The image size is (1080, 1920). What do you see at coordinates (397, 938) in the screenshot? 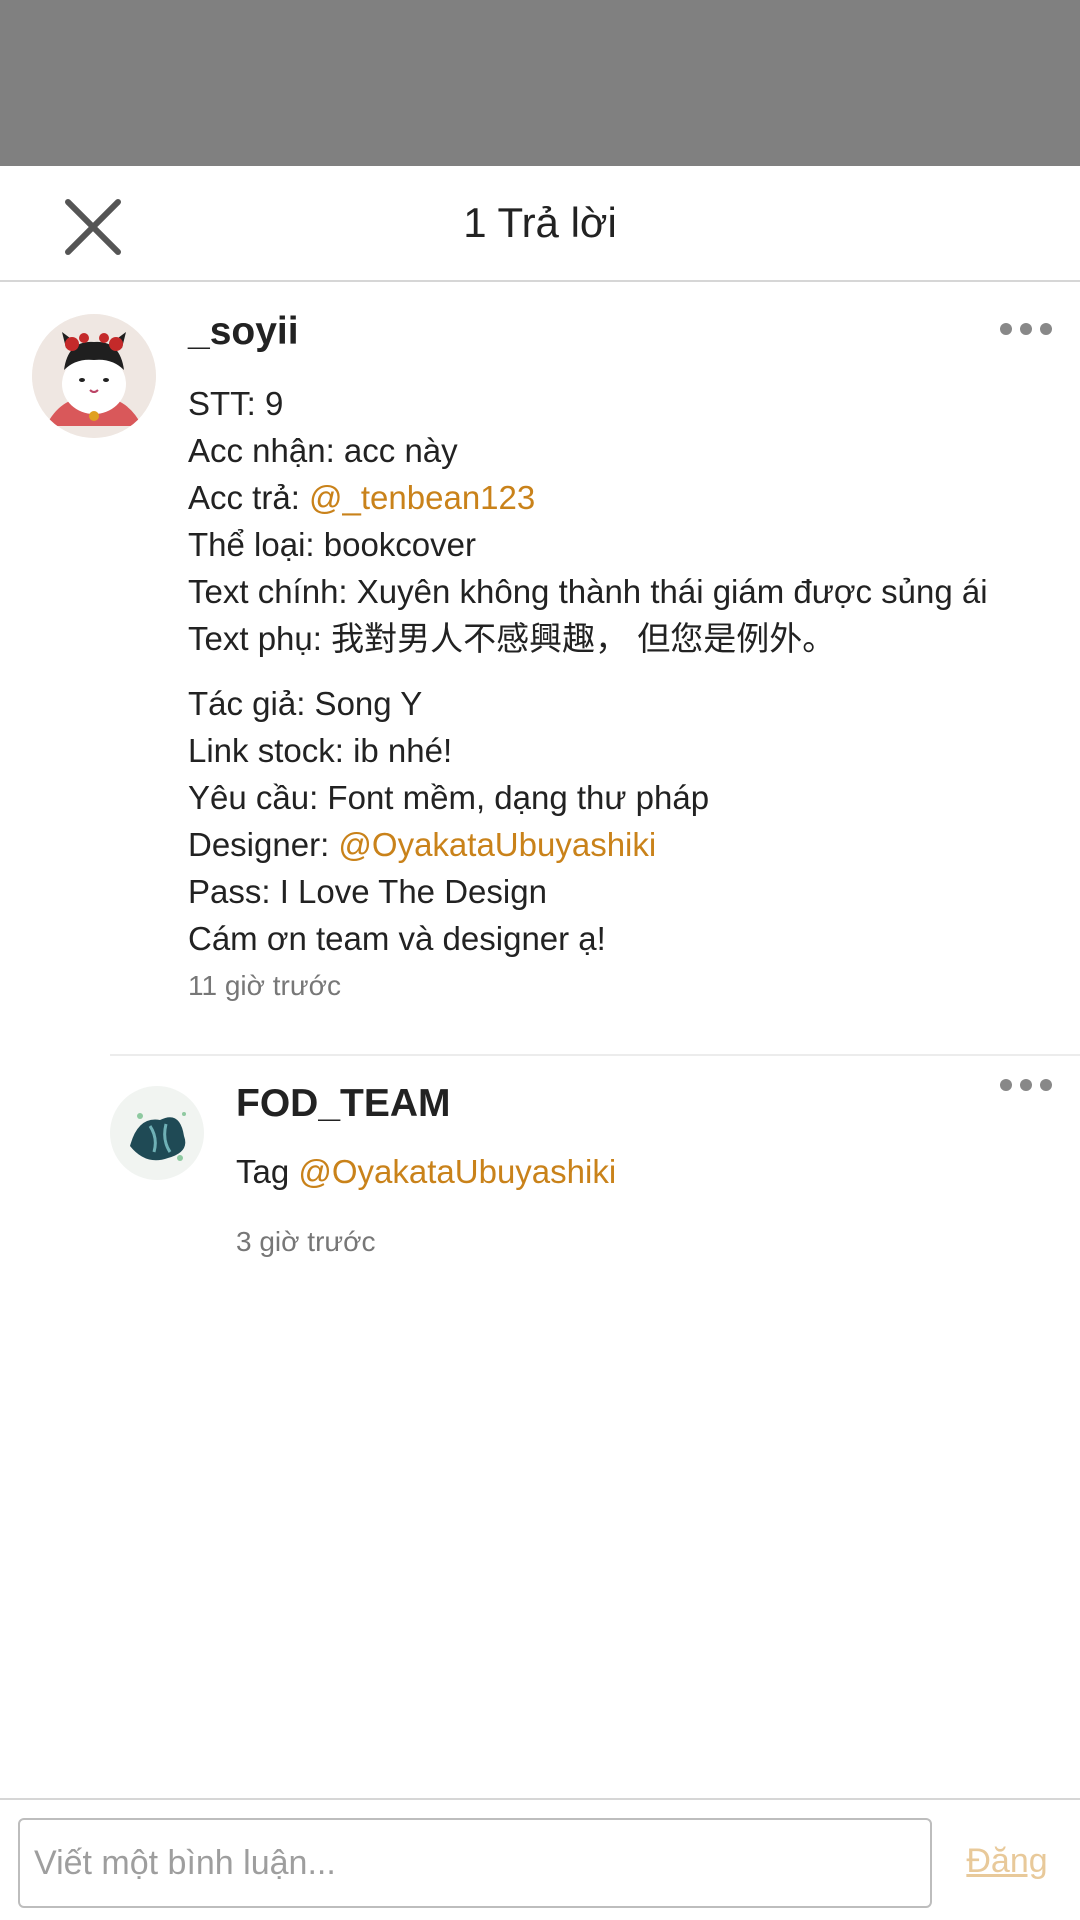
I see `comment-line: Cám ơn team và designer ạ!` at bounding box center [397, 938].